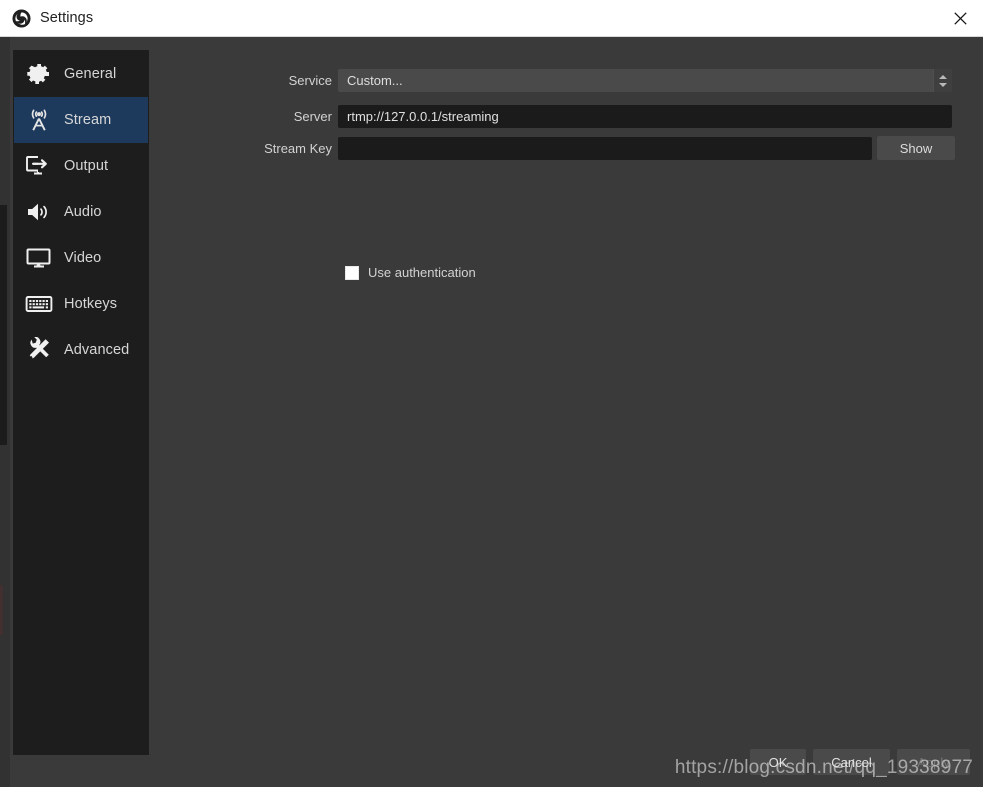  Describe the element at coordinates (1, 610) in the screenshot. I see `window-edge-strip-accent` at that location.